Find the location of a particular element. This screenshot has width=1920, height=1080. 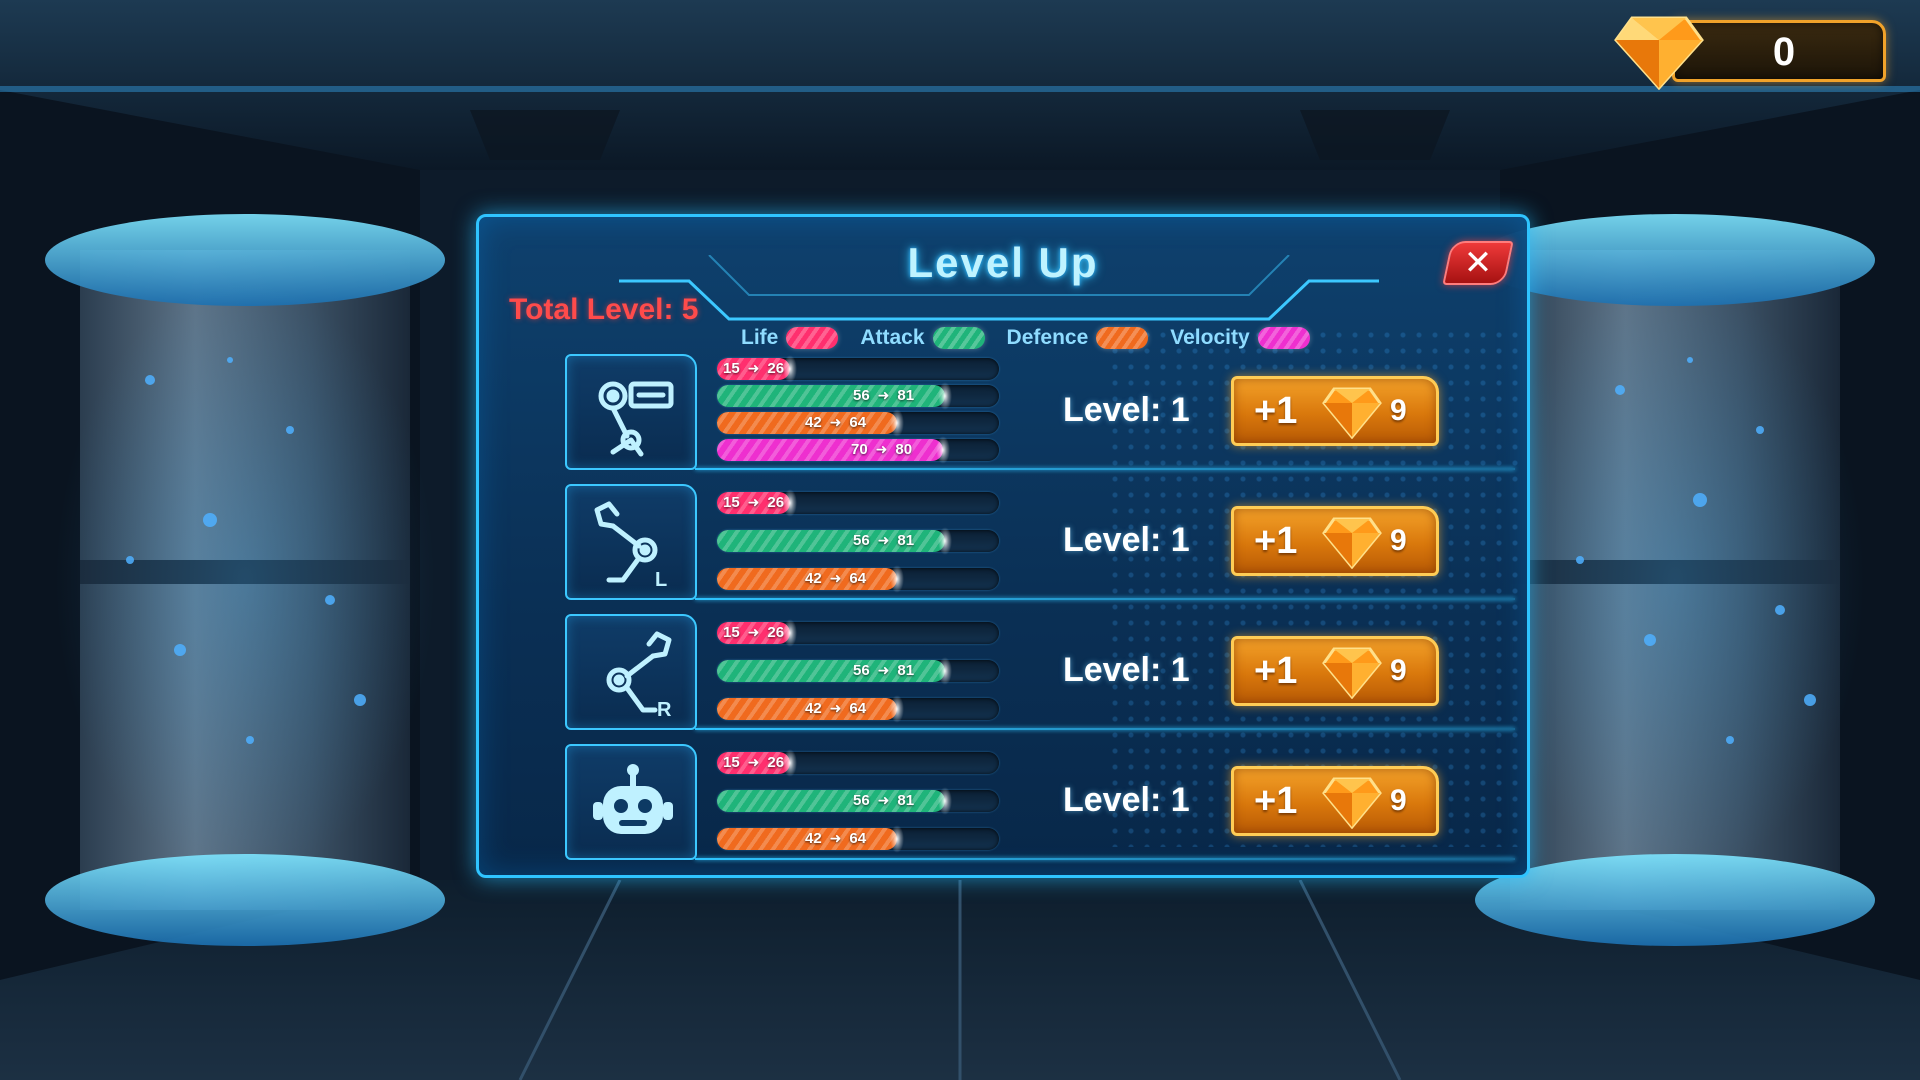

stat-legend: Life Attack Defence Velocity is located at coordinates (1025, 338).